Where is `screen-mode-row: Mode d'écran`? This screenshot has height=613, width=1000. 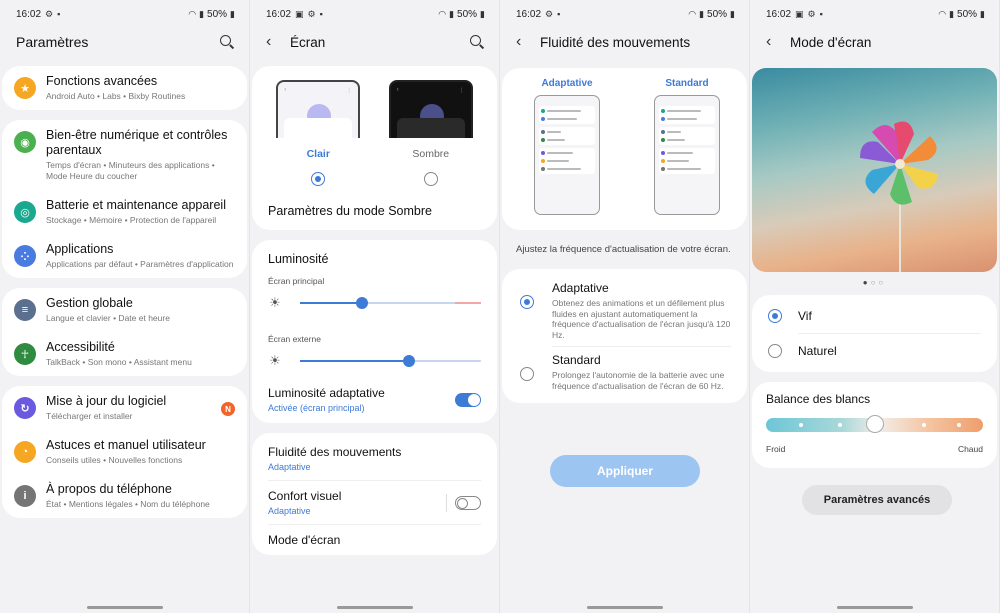 screen-mode-row: Mode d'écran is located at coordinates (374, 540).